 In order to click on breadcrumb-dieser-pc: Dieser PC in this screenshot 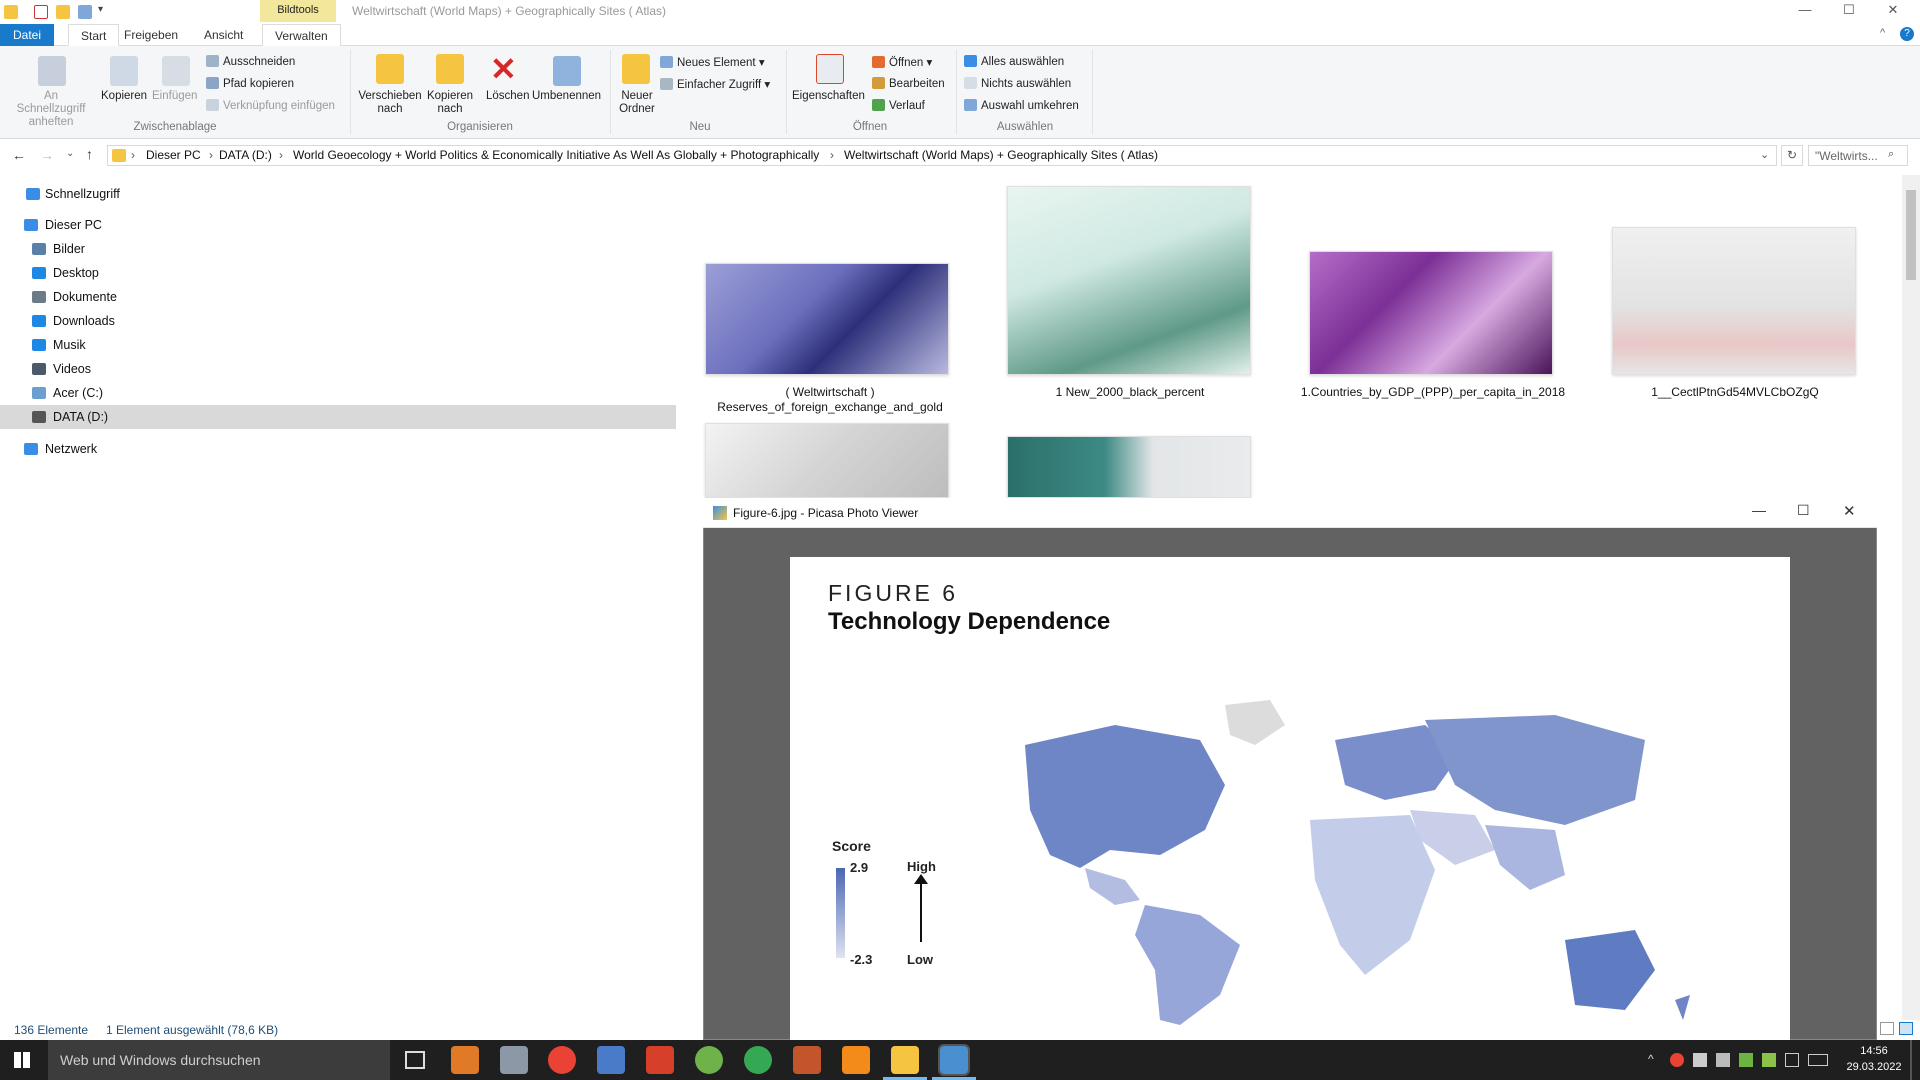, I will do `click(173, 155)`.